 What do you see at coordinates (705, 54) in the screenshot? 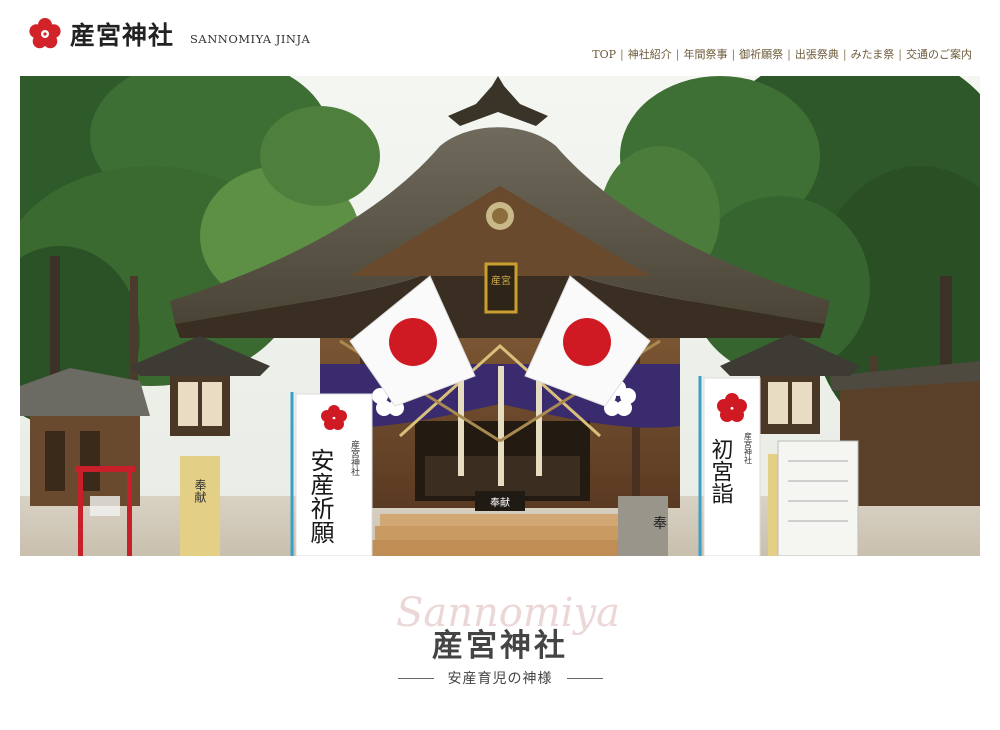
I see `nav-annual-festivals: 年間祭事` at bounding box center [705, 54].